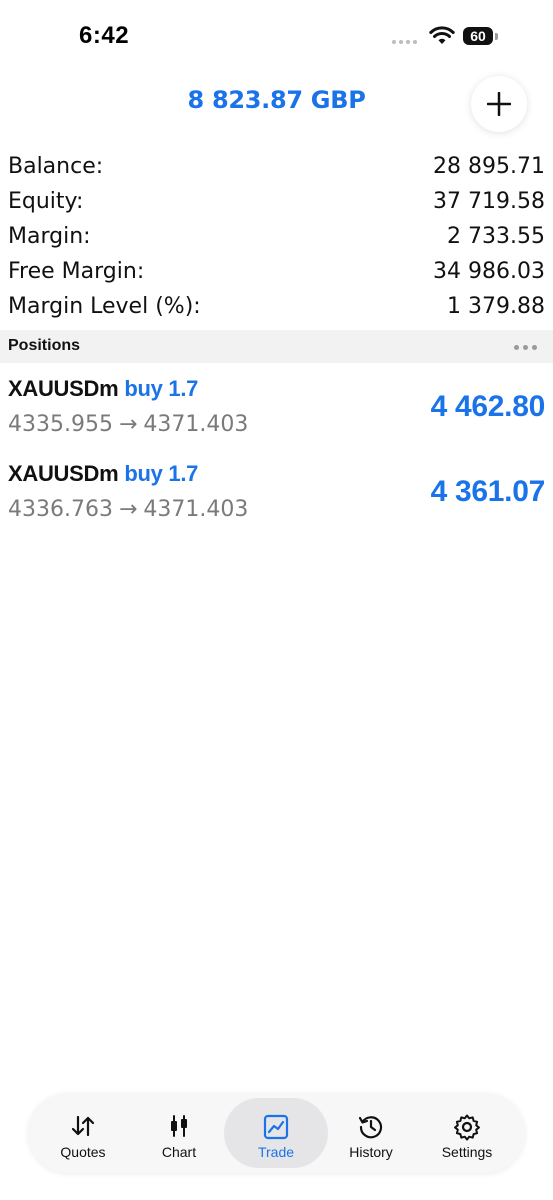 The width and height of the screenshot is (553, 1200). What do you see at coordinates (525, 347) in the screenshot?
I see `more-options-icon` at bounding box center [525, 347].